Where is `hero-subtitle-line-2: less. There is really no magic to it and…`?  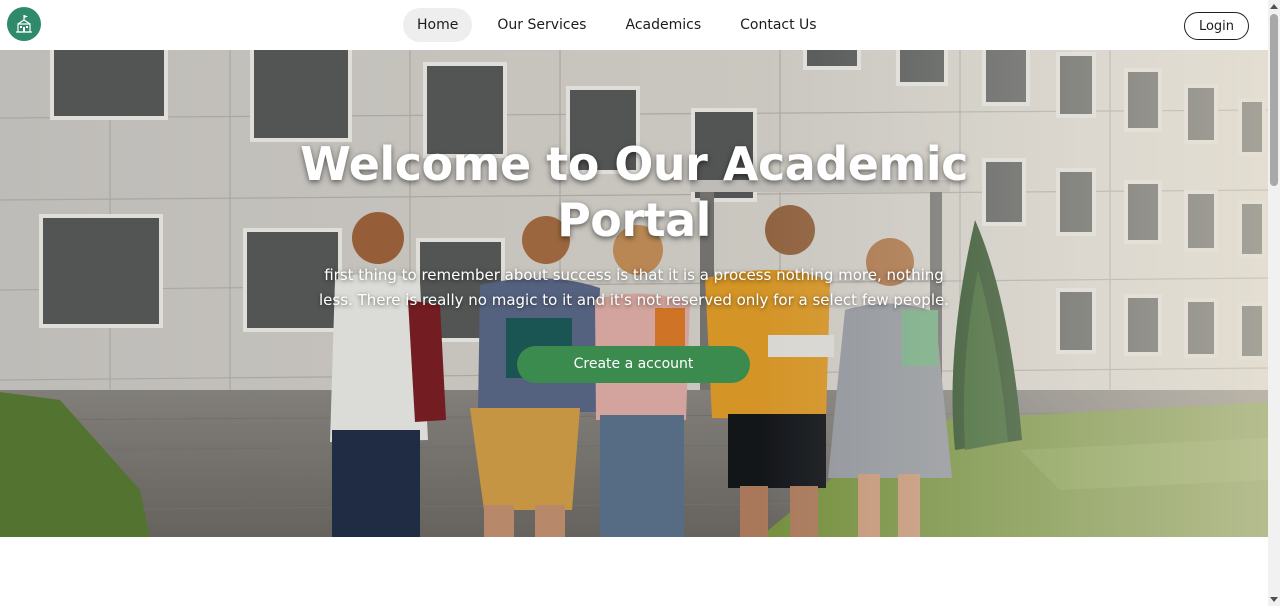
hero-subtitle-line-2: less. There is really no magic to it and… is located at coordinates (634, 300).